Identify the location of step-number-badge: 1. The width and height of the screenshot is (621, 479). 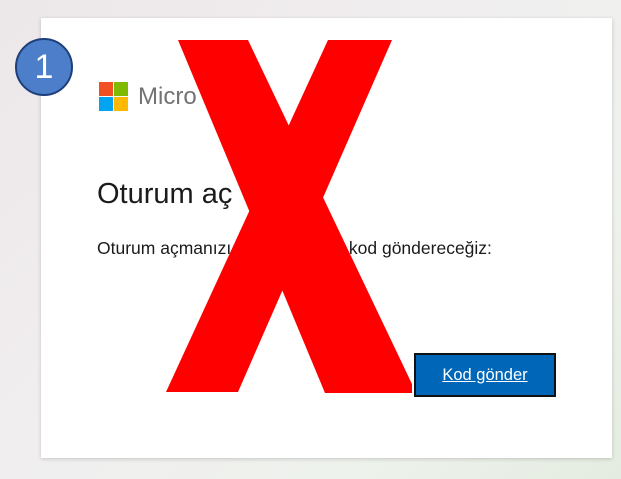
(44, 67).